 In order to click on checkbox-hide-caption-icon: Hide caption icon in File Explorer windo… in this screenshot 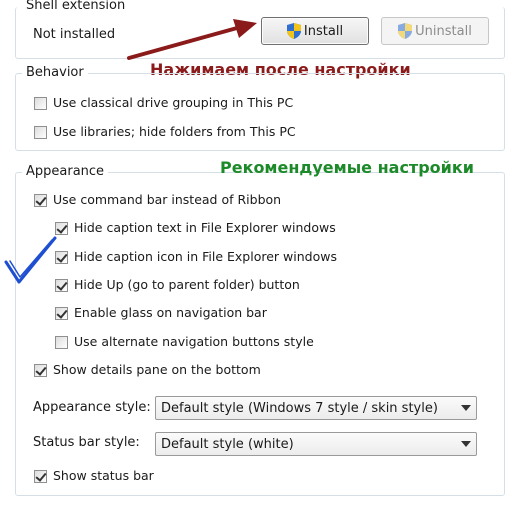, I will do `click(196, 257)`.